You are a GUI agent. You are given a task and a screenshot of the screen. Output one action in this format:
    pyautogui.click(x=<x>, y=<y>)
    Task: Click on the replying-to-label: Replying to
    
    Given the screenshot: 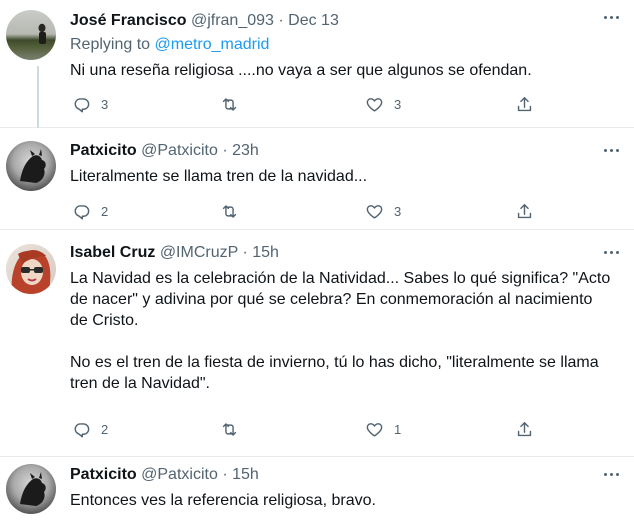 What is the action you would take?
    pyautogui.click(x=110, y=44)
    